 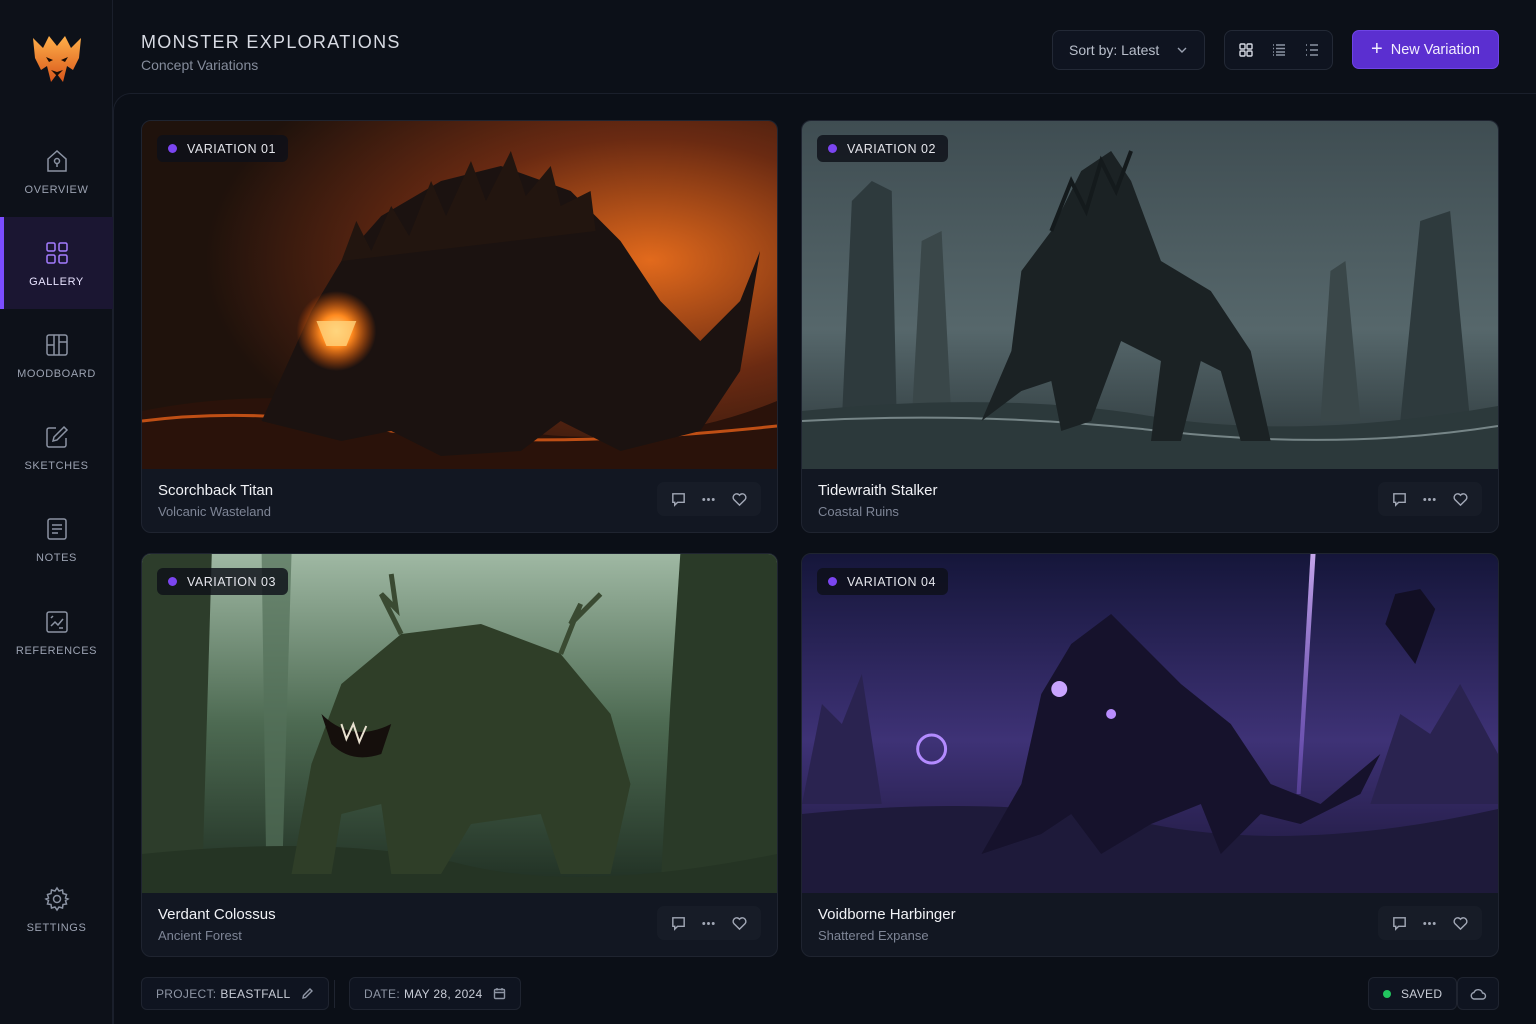 I want to click on sidebar-item-moodboard: MOODBOARD, so click(x=56, y=355).